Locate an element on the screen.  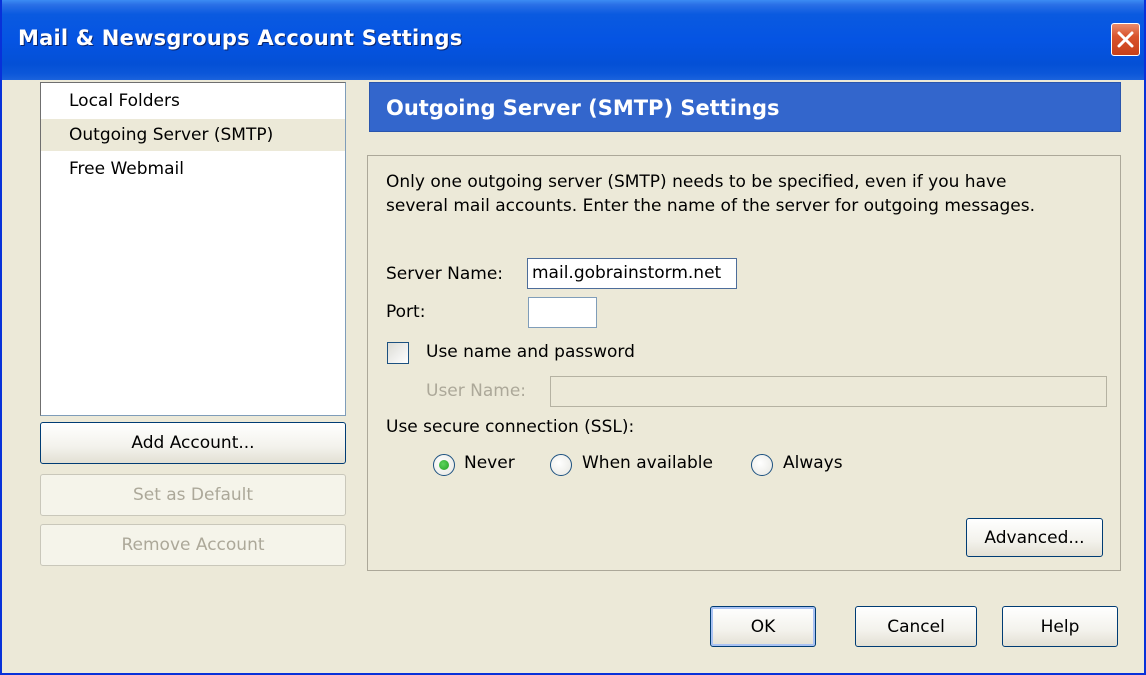
ssl-when-available-radio is located at coordinates (561, 465).